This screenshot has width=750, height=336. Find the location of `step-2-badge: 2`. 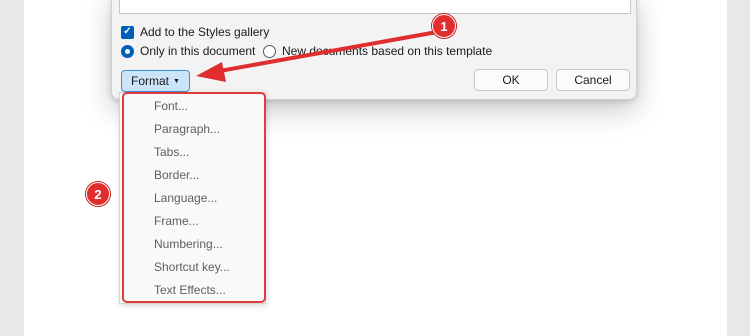

step-2-badge: 2 is located at coordinates (98, 194).